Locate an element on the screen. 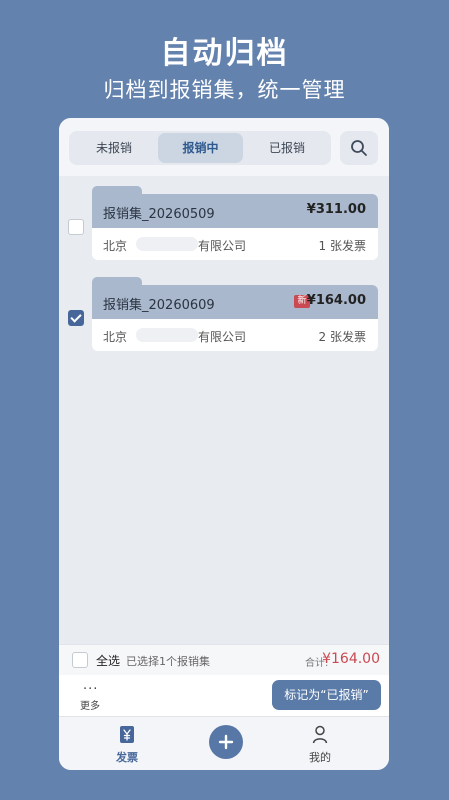 Image resolution: width=449 pixels, height=800 pixels. reimbursement-details: 北京 有限公司 1 张发票 is located at coordinates (235, 244).